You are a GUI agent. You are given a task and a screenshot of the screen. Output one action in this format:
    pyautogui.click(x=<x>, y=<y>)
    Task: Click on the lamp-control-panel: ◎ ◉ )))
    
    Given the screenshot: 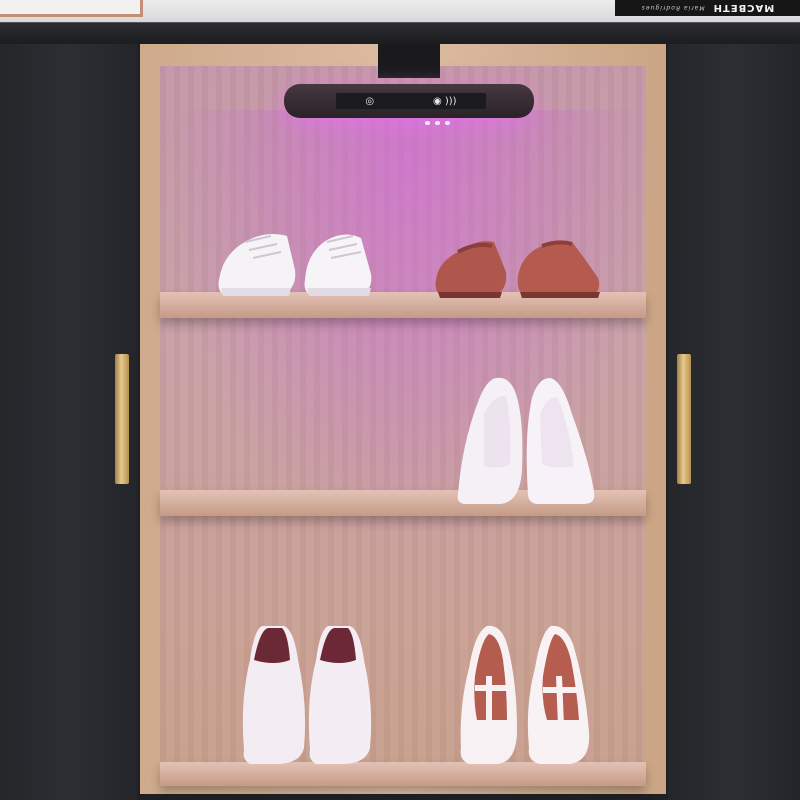 What is the action you would take?
    pyautogui.click(x=411, y=101)
    